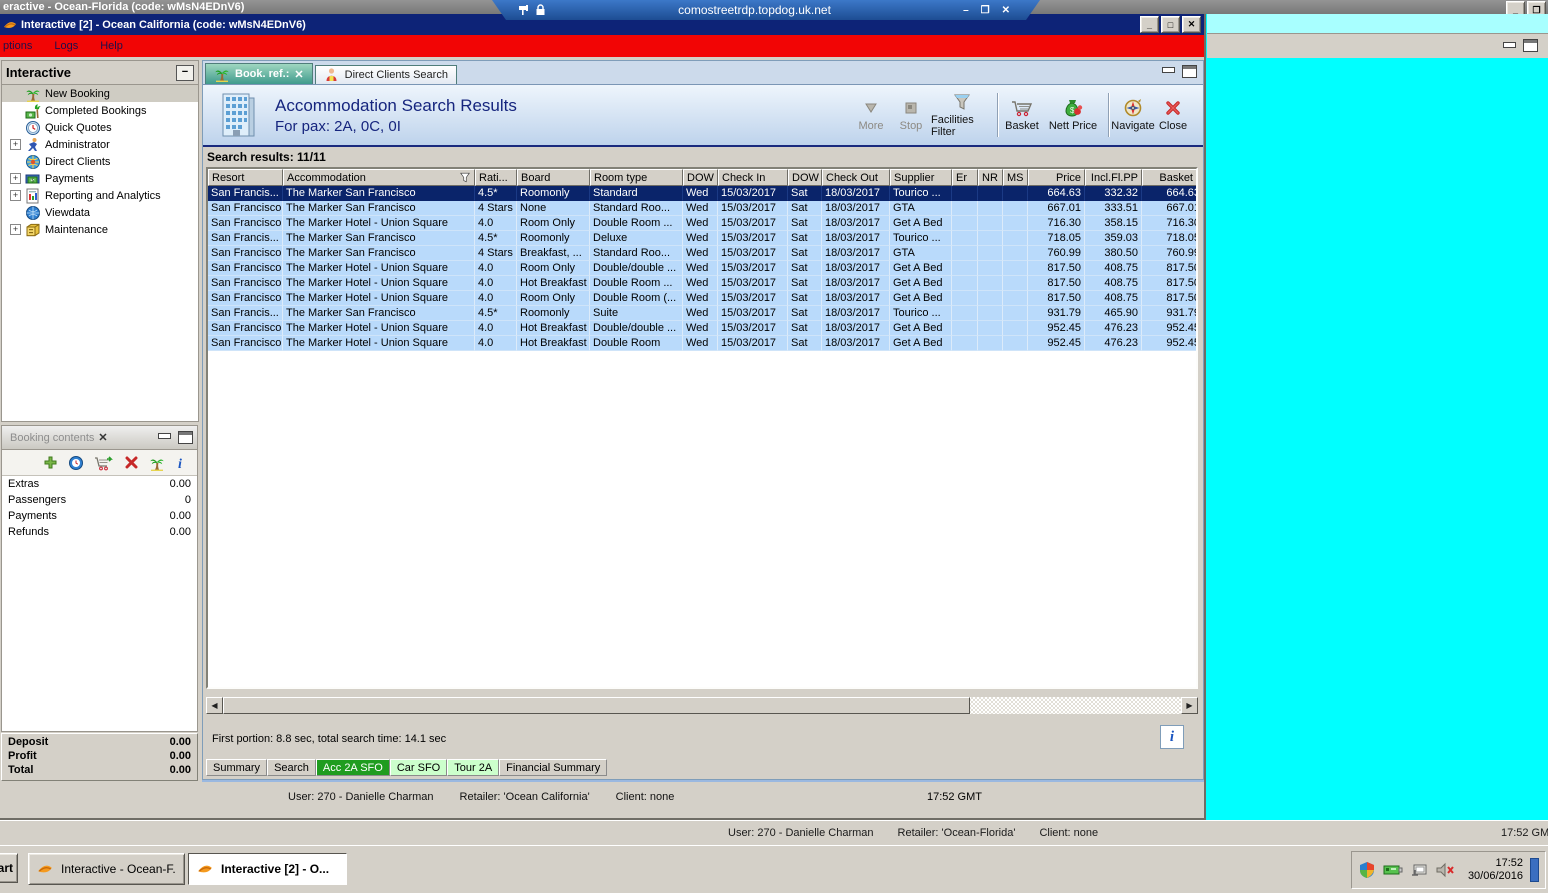 This screenshot has height=893, width=1548. I want to click on add-icon, so click(50, 462).